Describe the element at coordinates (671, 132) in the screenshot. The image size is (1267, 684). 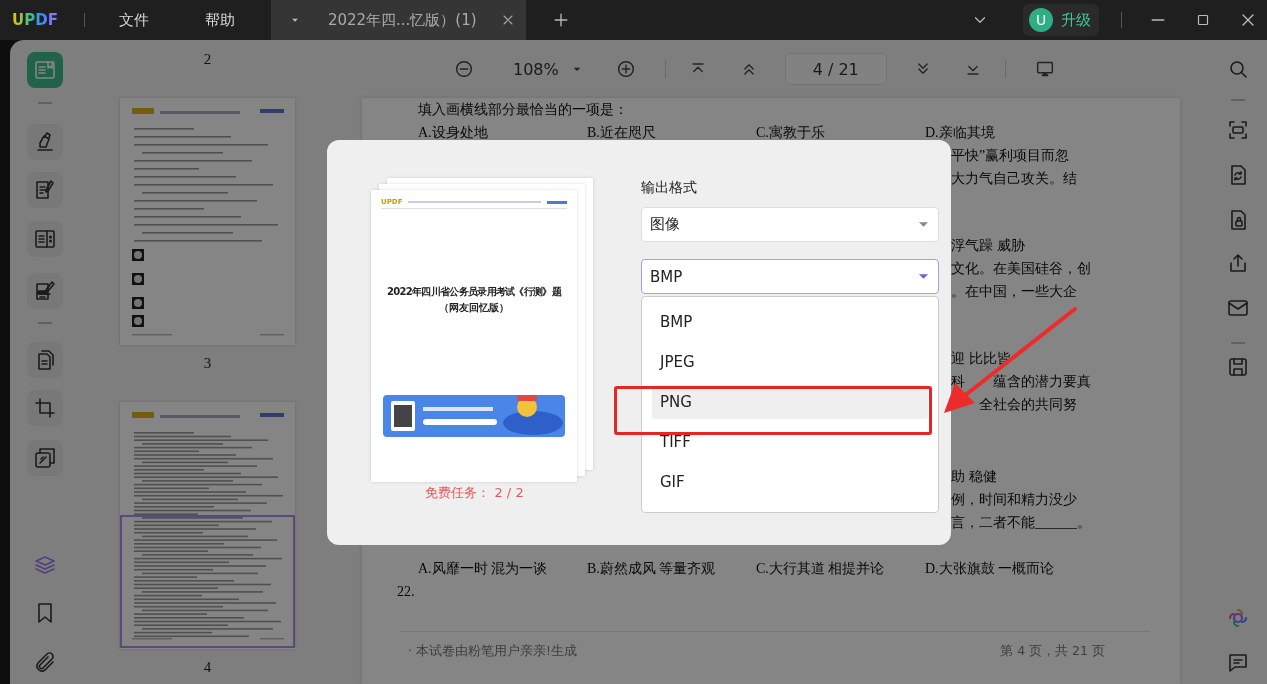
I see `answer-option: B.近在咫尺` at that location.